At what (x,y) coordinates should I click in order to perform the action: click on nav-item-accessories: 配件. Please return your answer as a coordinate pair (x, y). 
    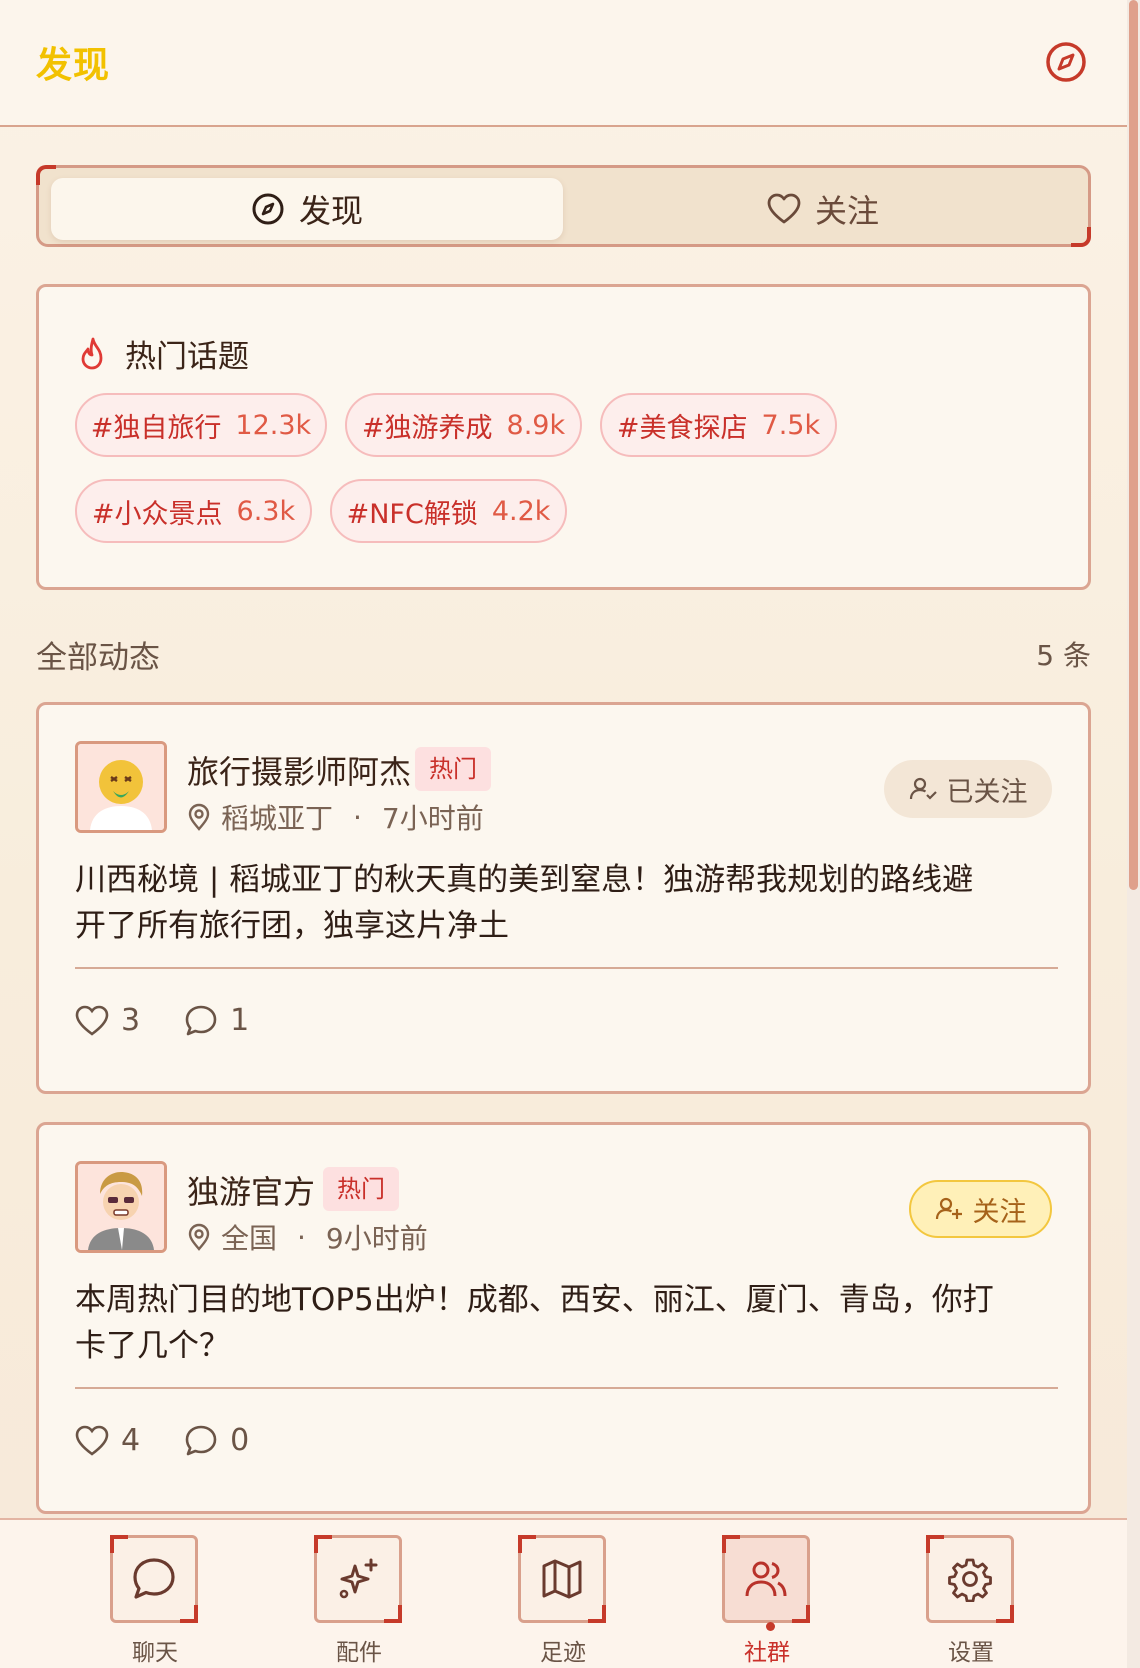
    Looking at the image, I should click on (359, 1601).